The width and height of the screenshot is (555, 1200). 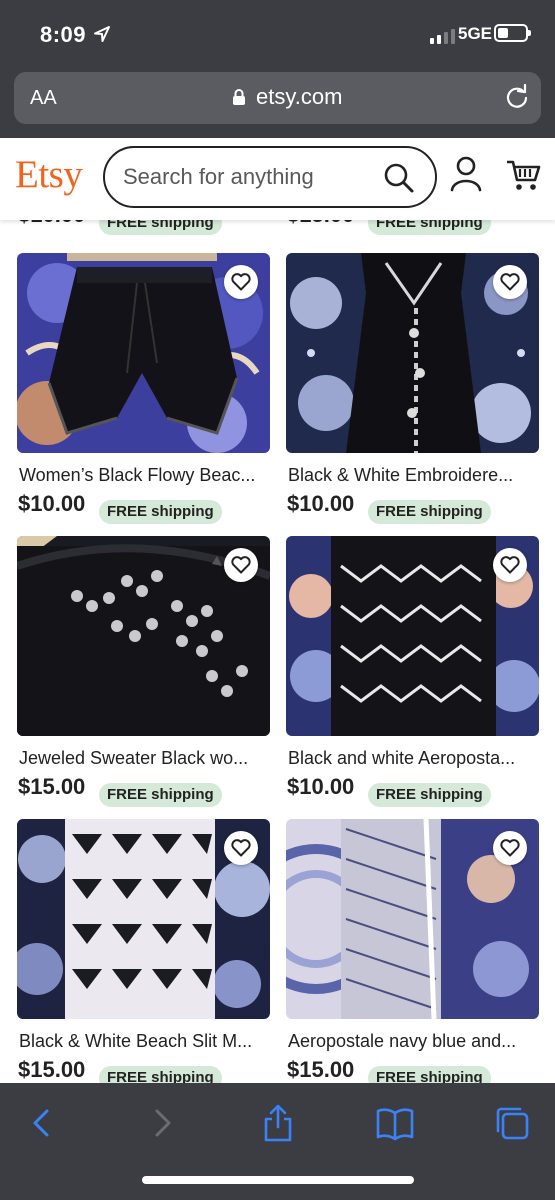 I want to click on forward-icon, so click(x=162, y=1123).